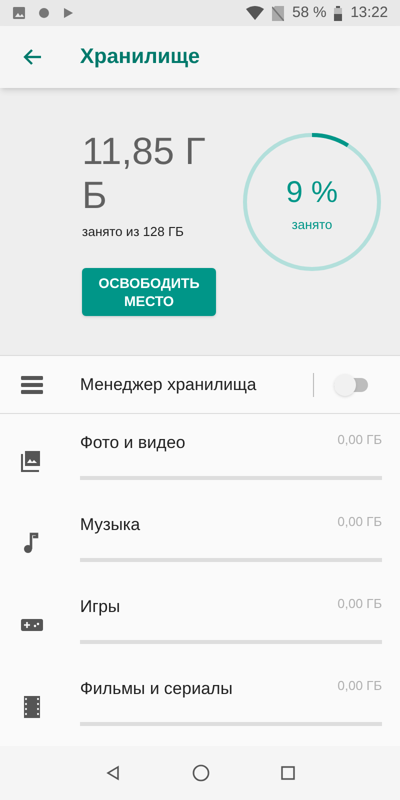 The width and height of the screenshot is (400, 800). What do you see at coordinates (200, 537) in the screenshot?
I see `category-row: Музыка 0,00 ГБ` at bounding box center [200, 537].